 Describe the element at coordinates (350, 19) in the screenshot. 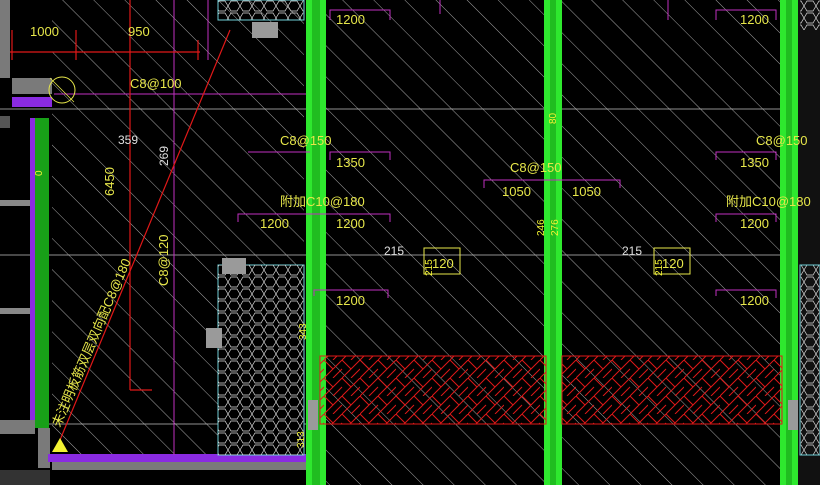

I see `dim-1200-top-left: 1200` at that location.